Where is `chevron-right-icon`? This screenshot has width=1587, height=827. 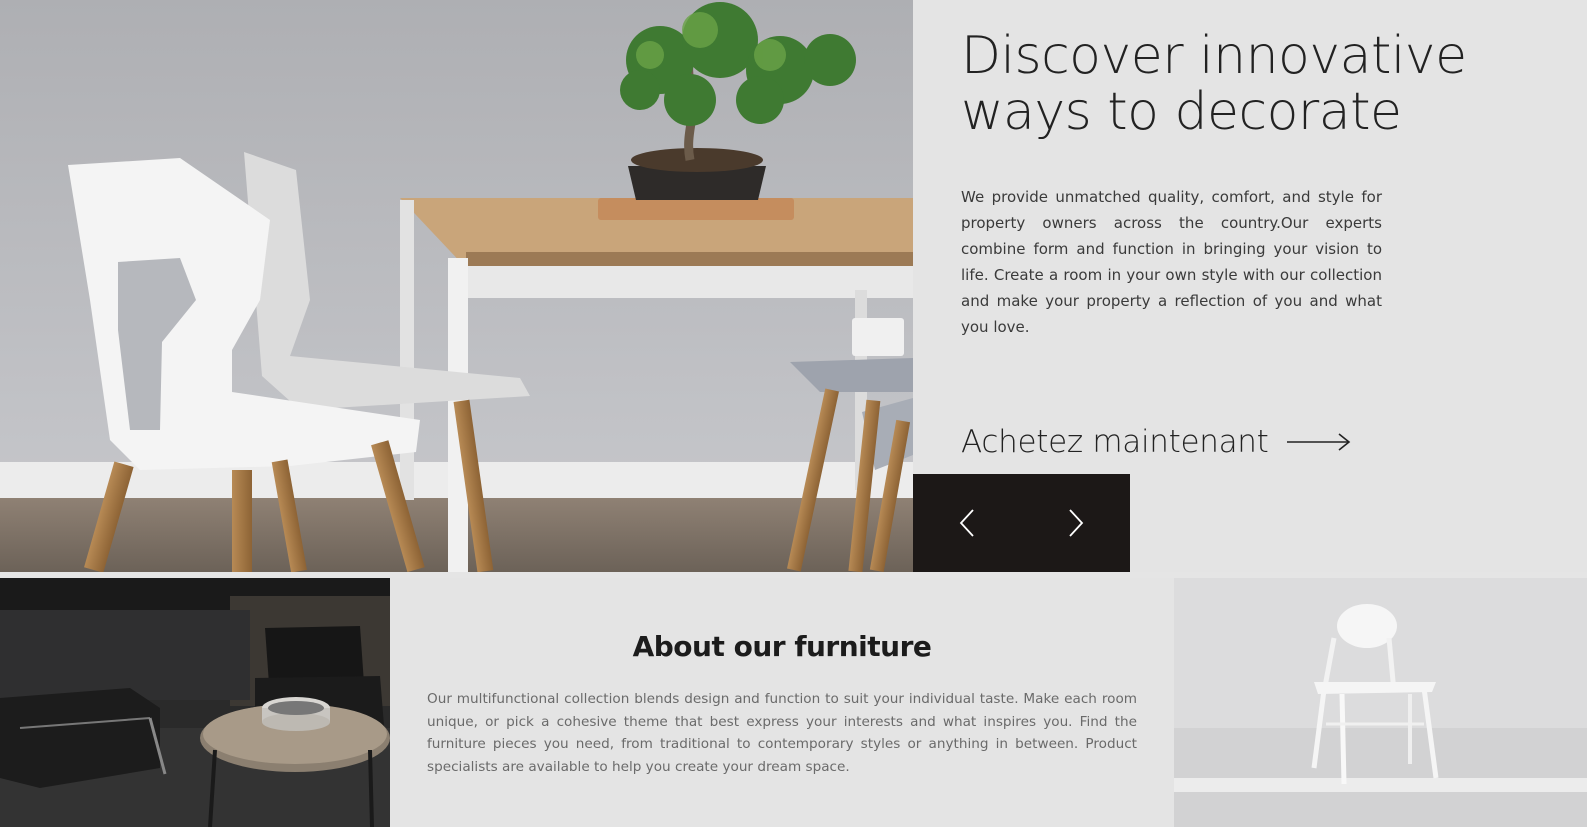
chevron-right-icon is located at coordinates (1076, 523).